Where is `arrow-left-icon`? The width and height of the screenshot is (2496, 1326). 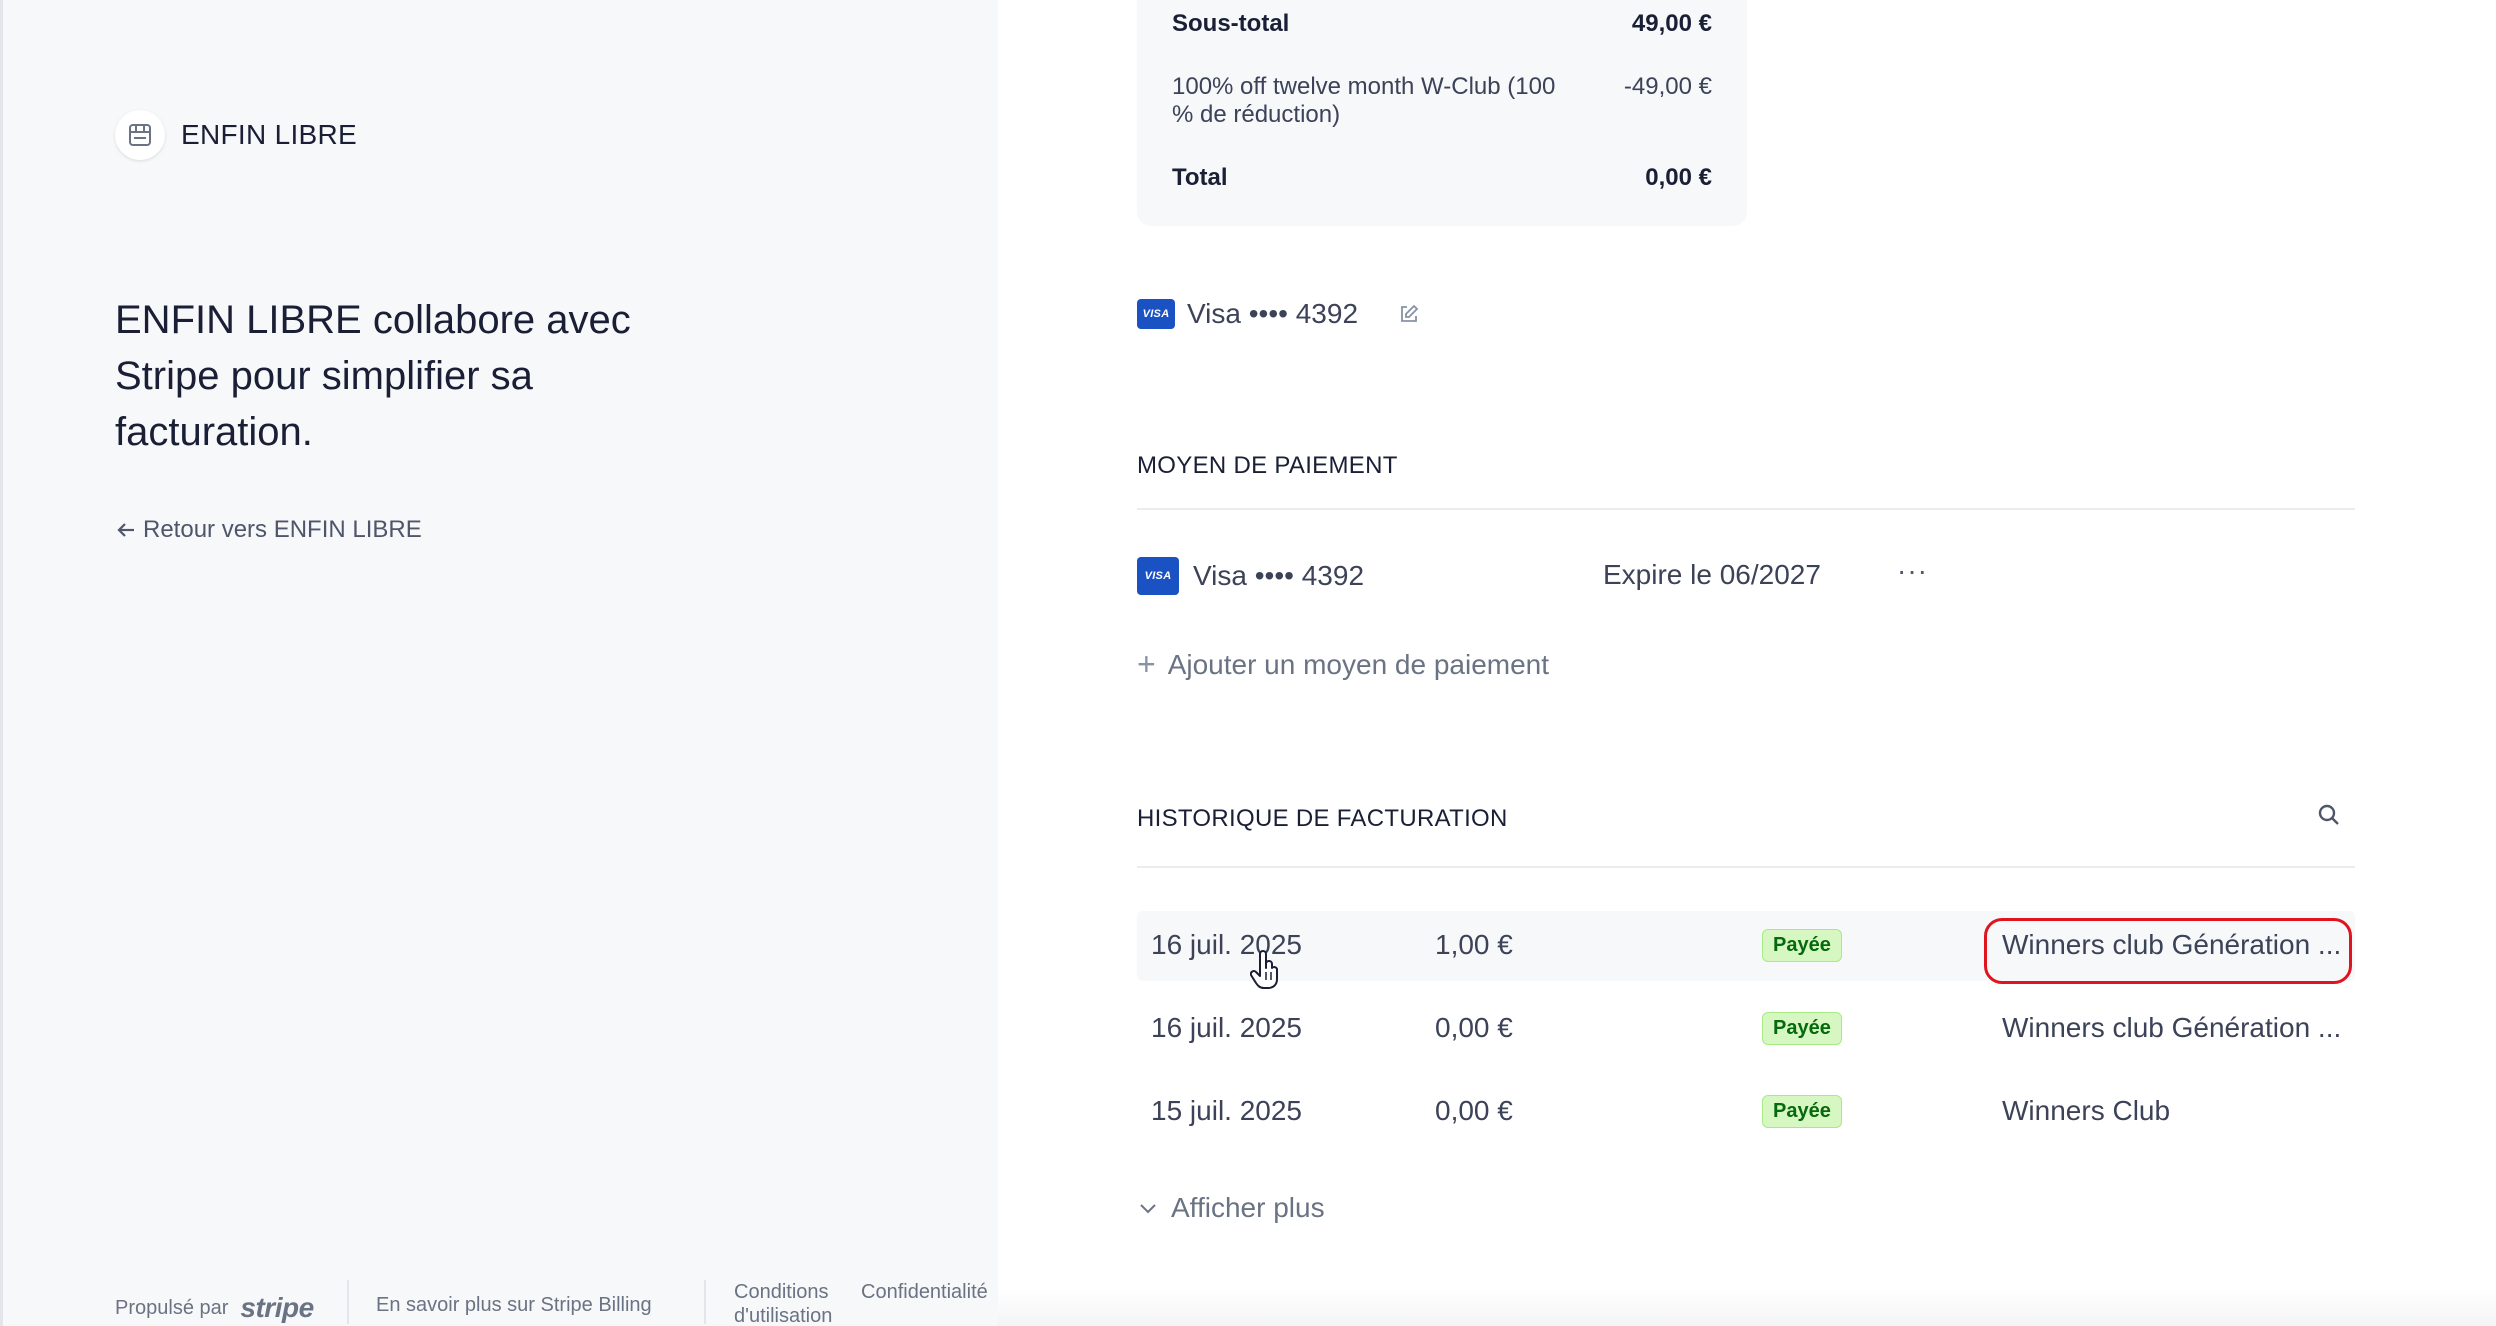
arrow-left-icon is located at coordinates (125, 530).